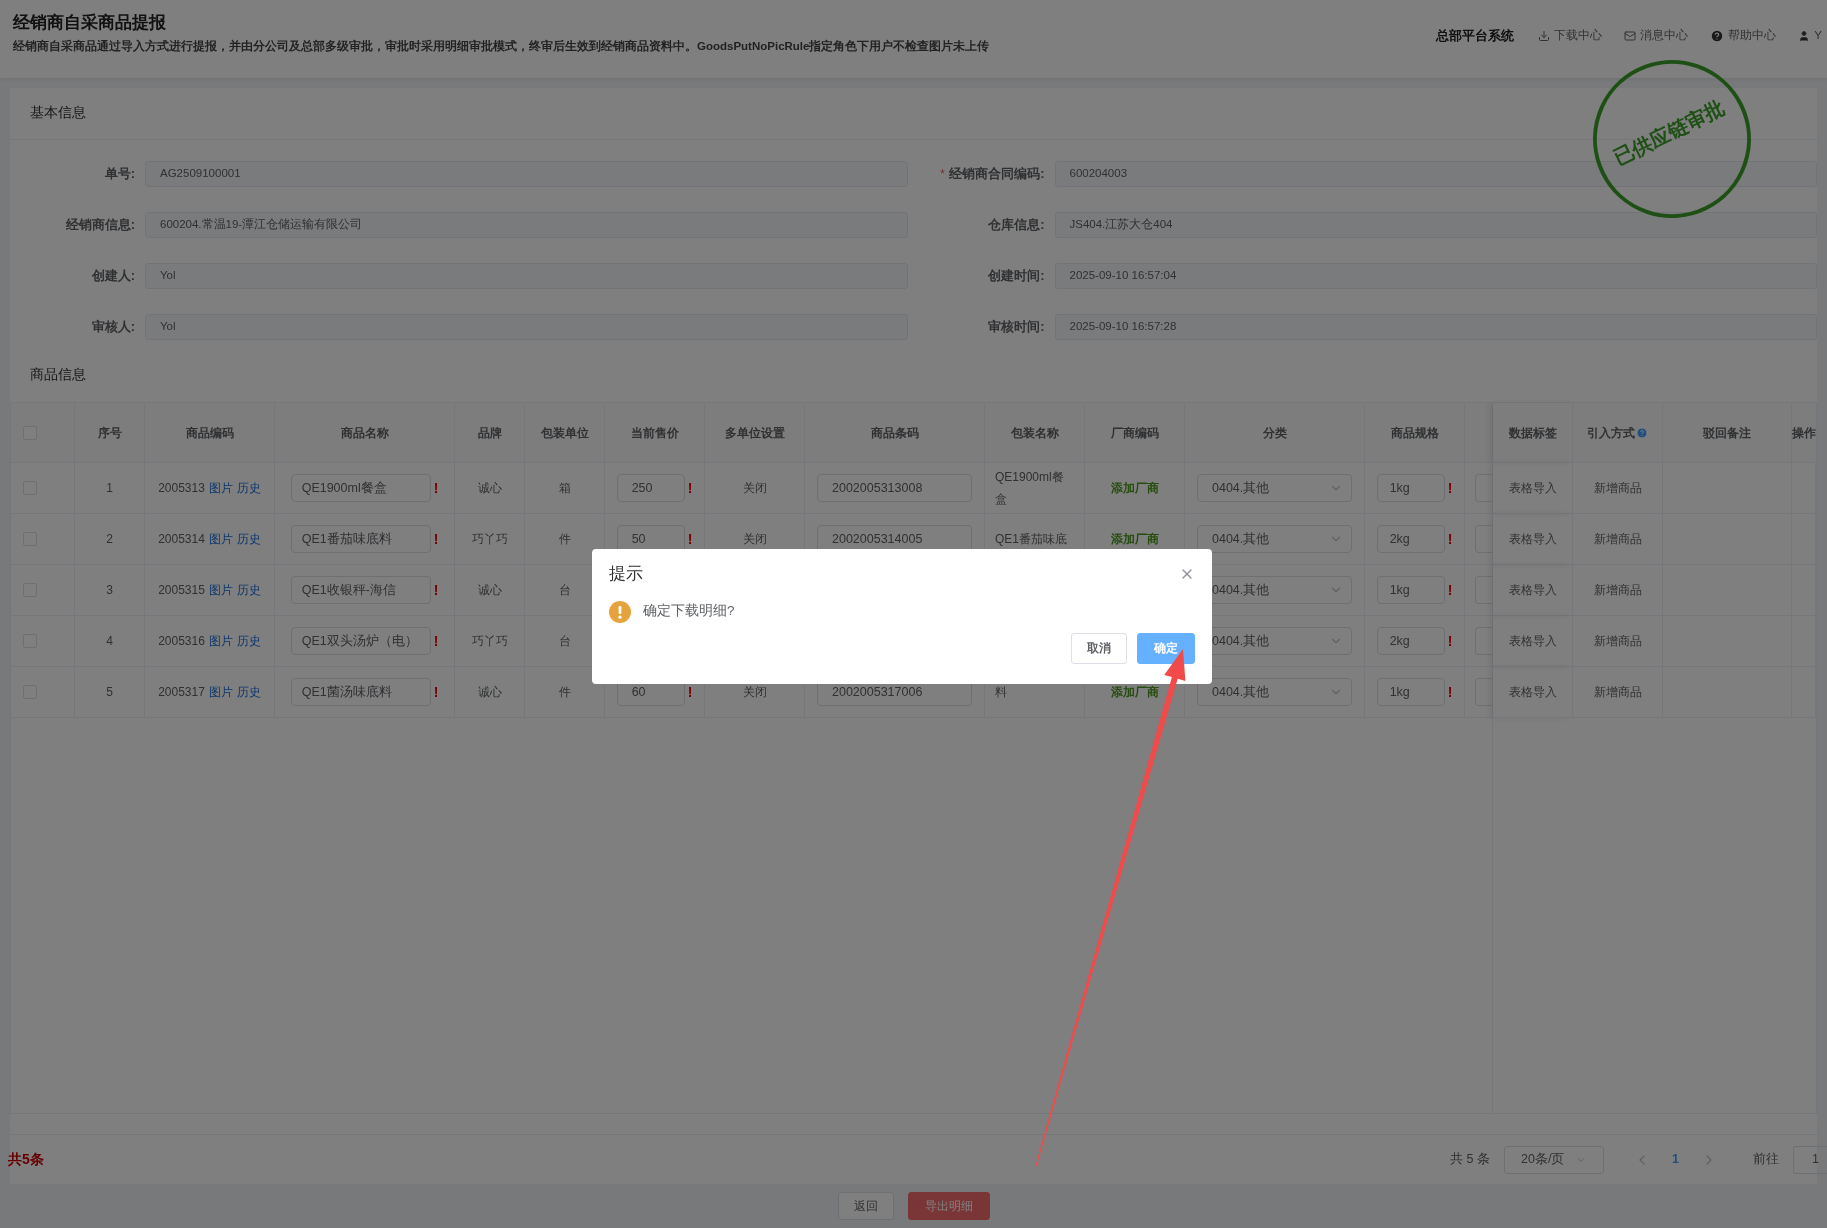 Image resolution: width=1827 pixels, height=1228 pixels. Describe the element at coordinates (100, 224) in the screenshot. I see `field-label: 经销商信息:` at that location.